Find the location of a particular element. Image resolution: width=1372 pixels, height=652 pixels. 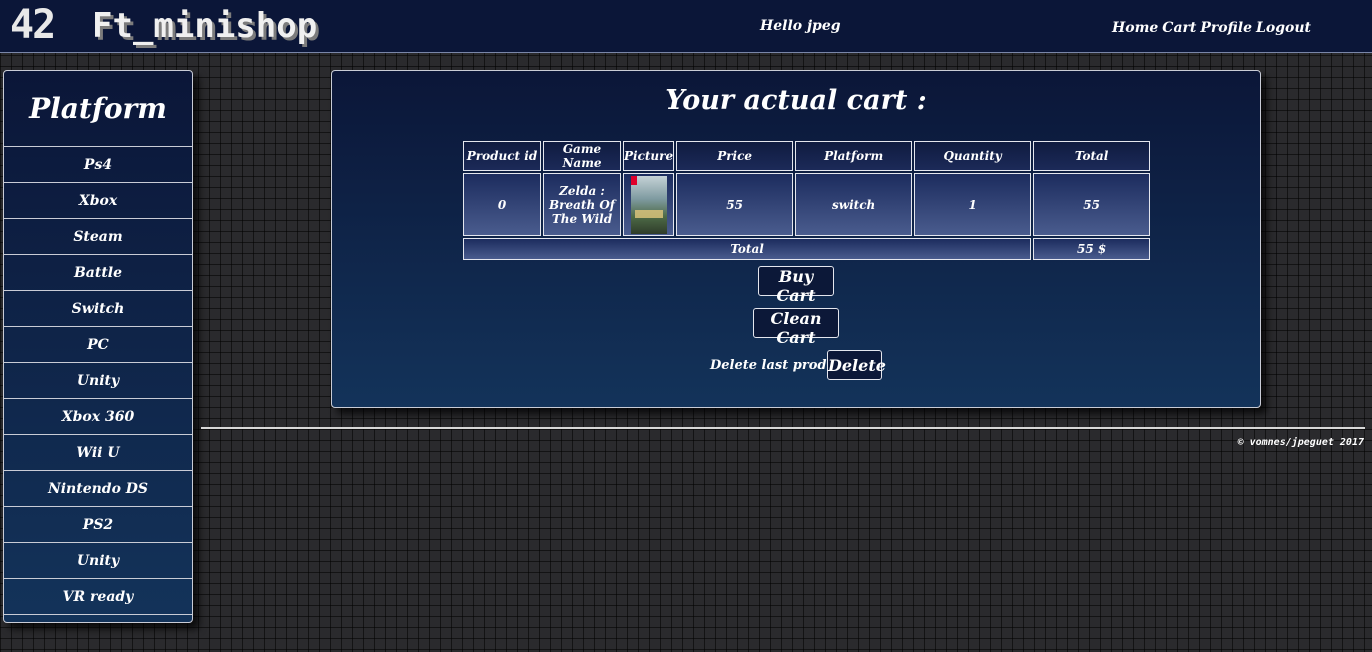

footer-divider is located at coordinates (783, 428).